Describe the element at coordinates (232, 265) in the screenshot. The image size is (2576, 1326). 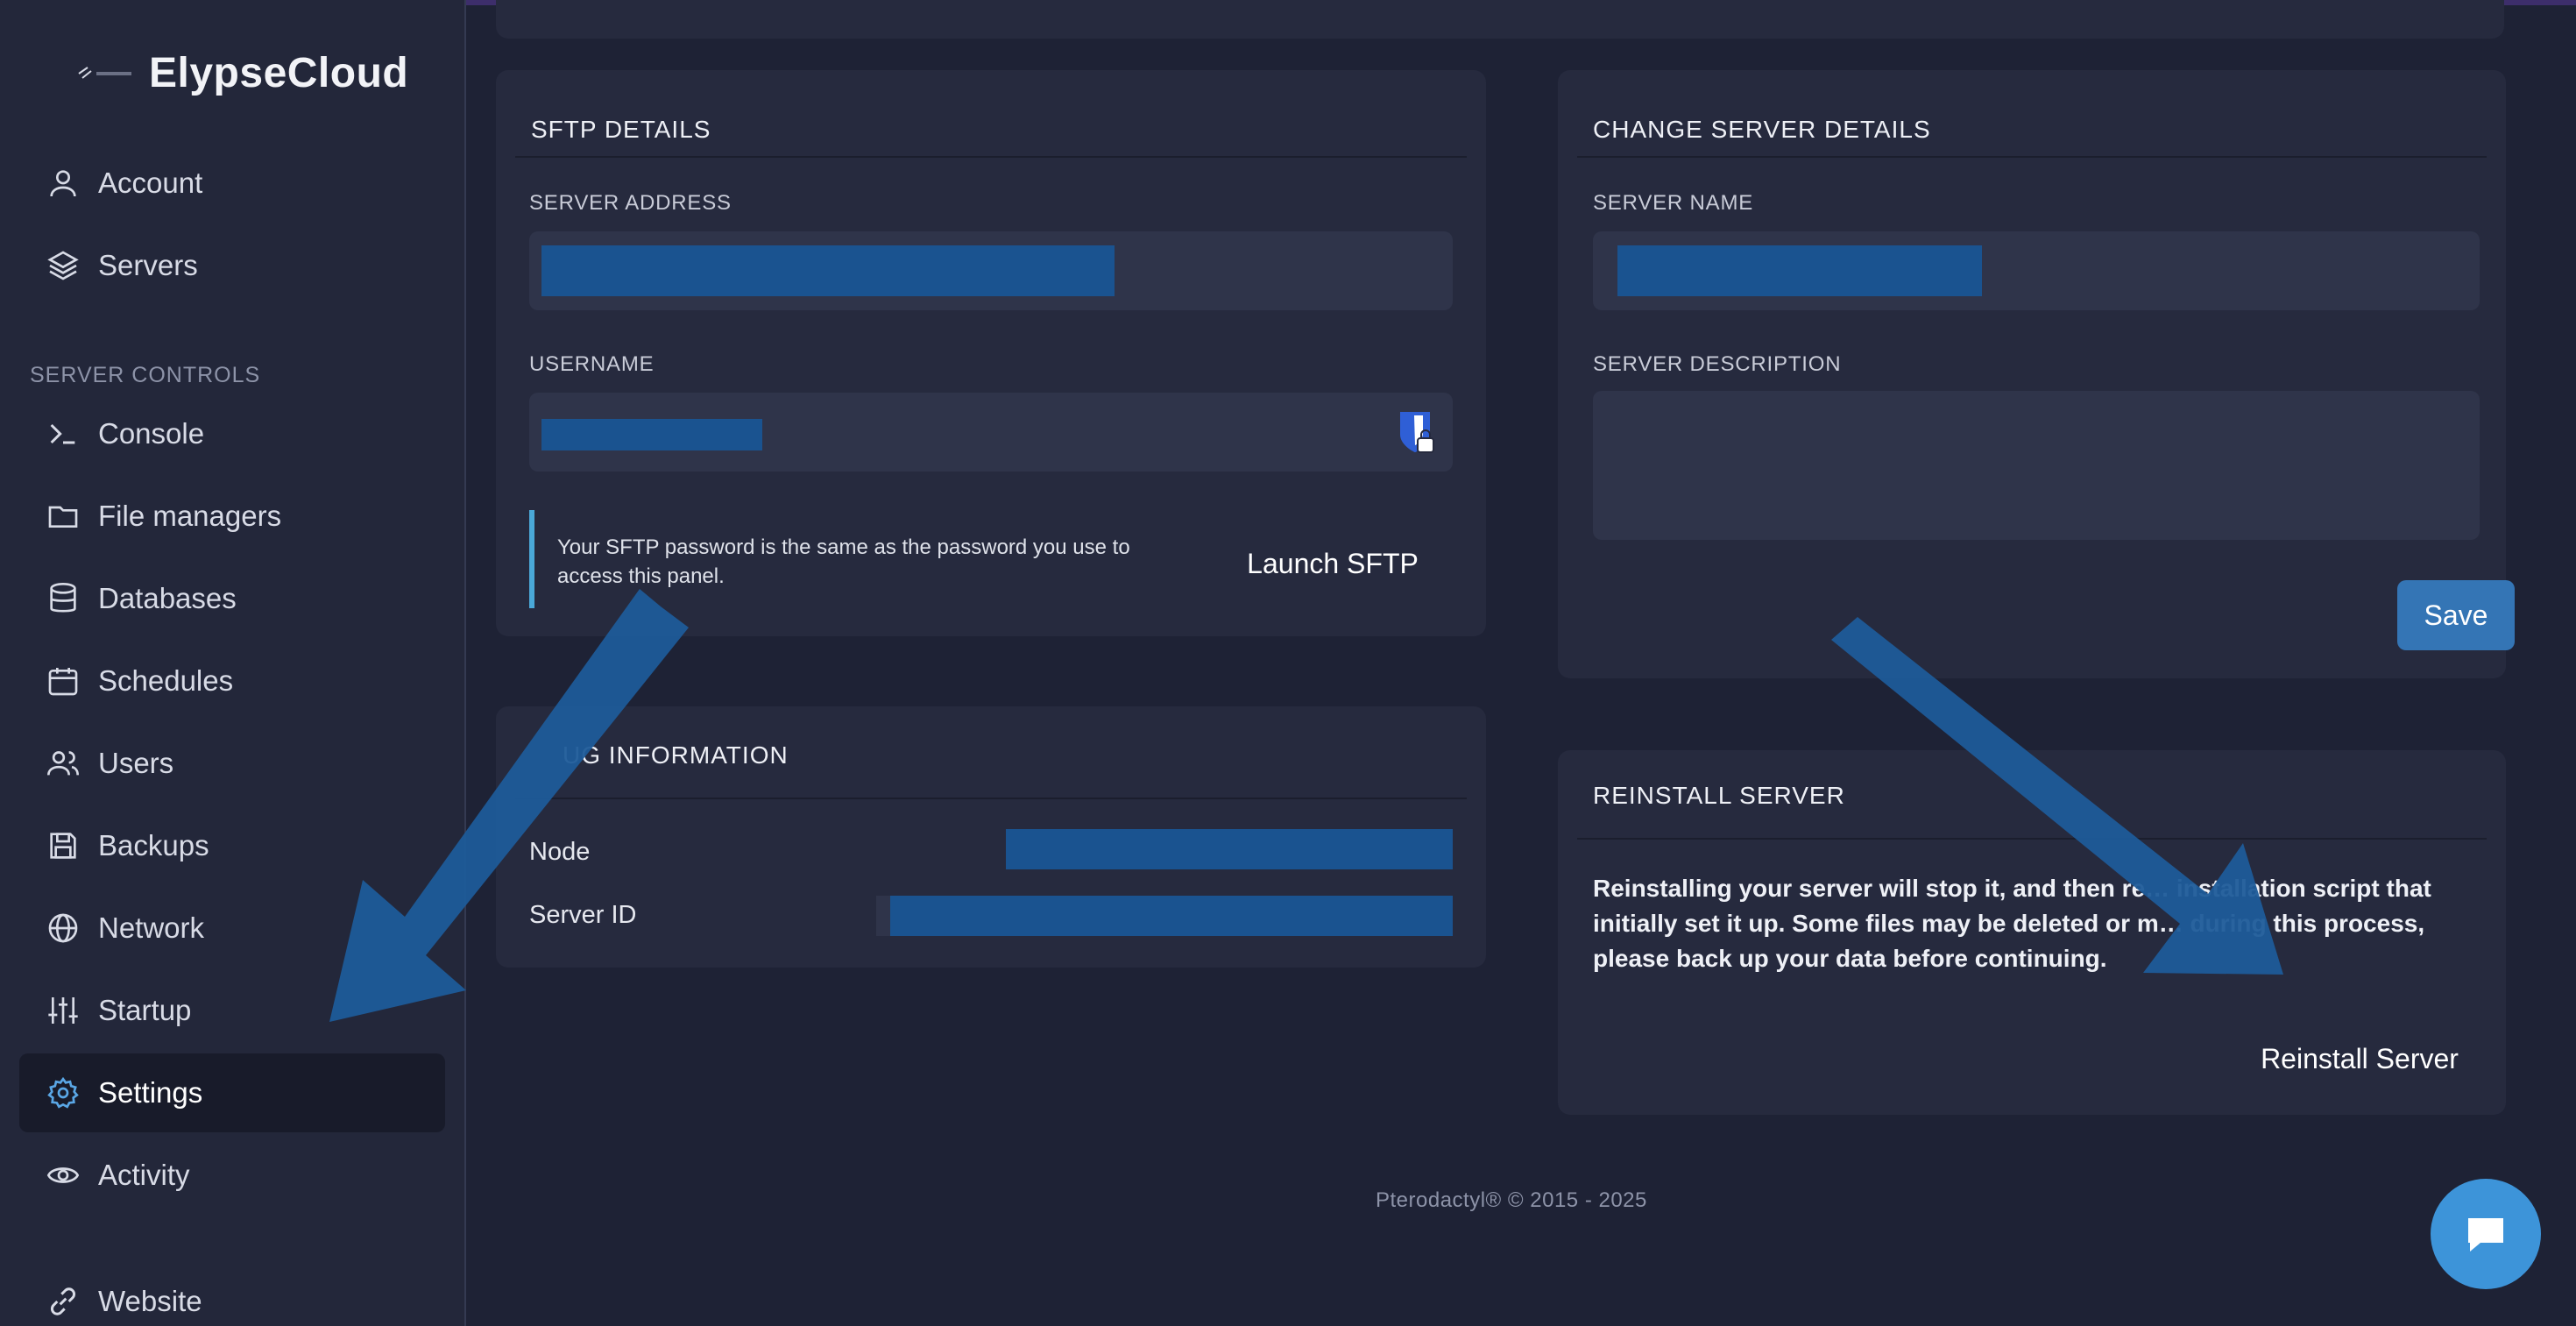
I see `sidebar-item-servers: Servers` at that location.